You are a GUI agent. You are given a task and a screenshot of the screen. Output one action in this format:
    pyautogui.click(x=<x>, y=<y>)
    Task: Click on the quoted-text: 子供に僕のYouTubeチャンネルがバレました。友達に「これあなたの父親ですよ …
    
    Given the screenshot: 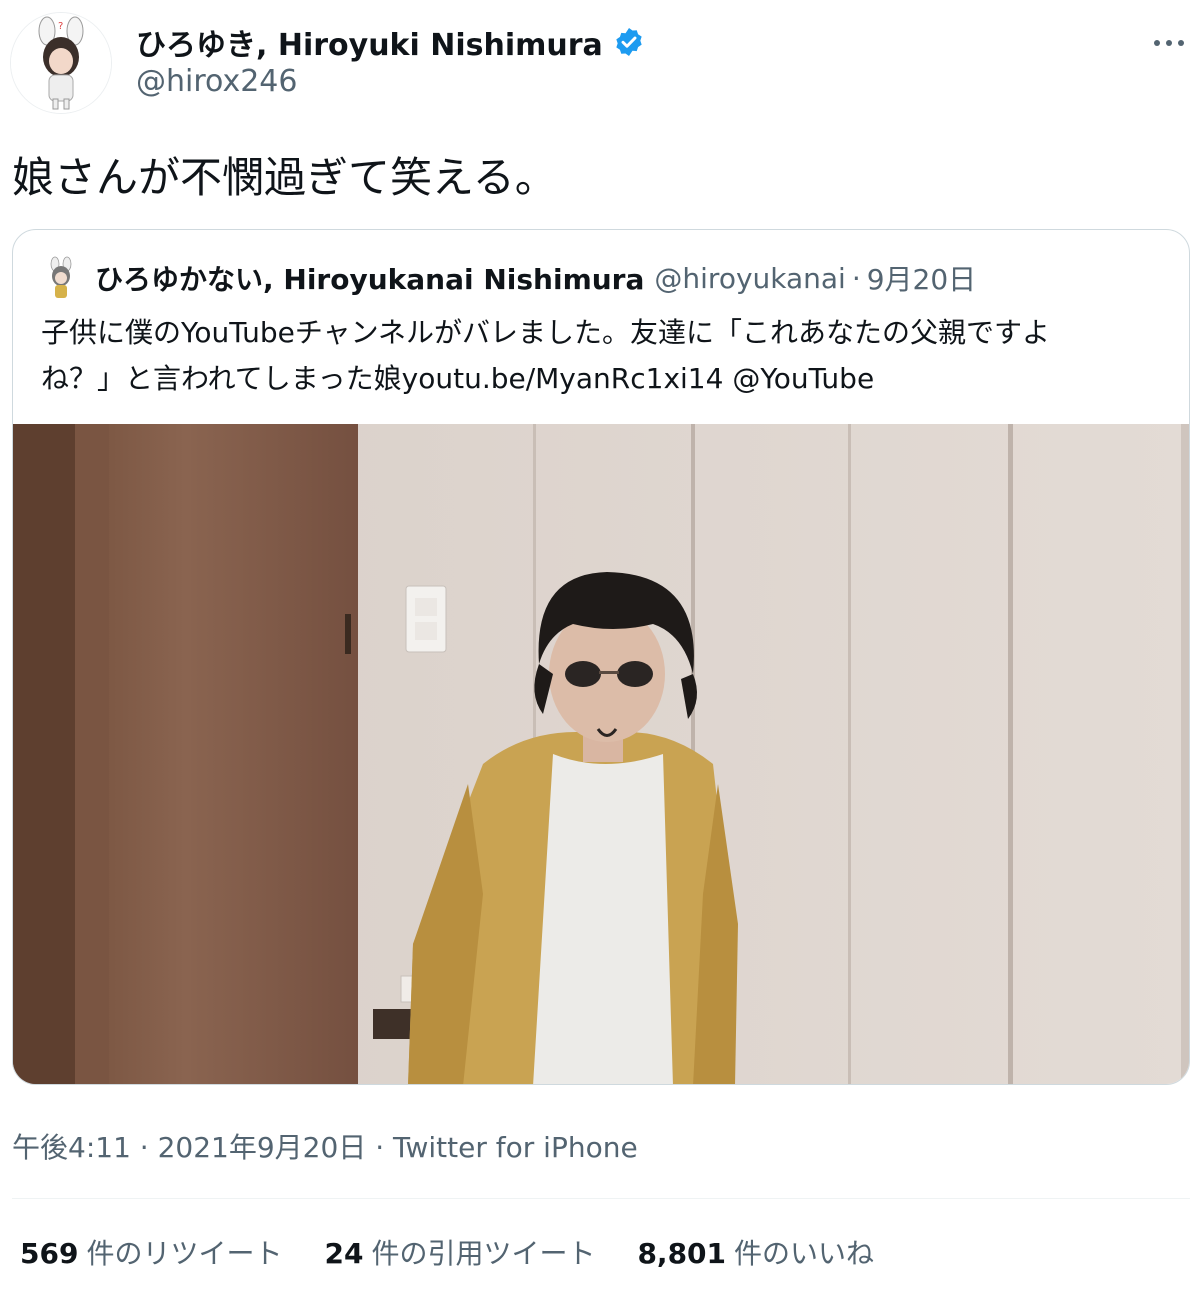 What is the action you would take?
    pyautogui.click(x=606, y=356)
    